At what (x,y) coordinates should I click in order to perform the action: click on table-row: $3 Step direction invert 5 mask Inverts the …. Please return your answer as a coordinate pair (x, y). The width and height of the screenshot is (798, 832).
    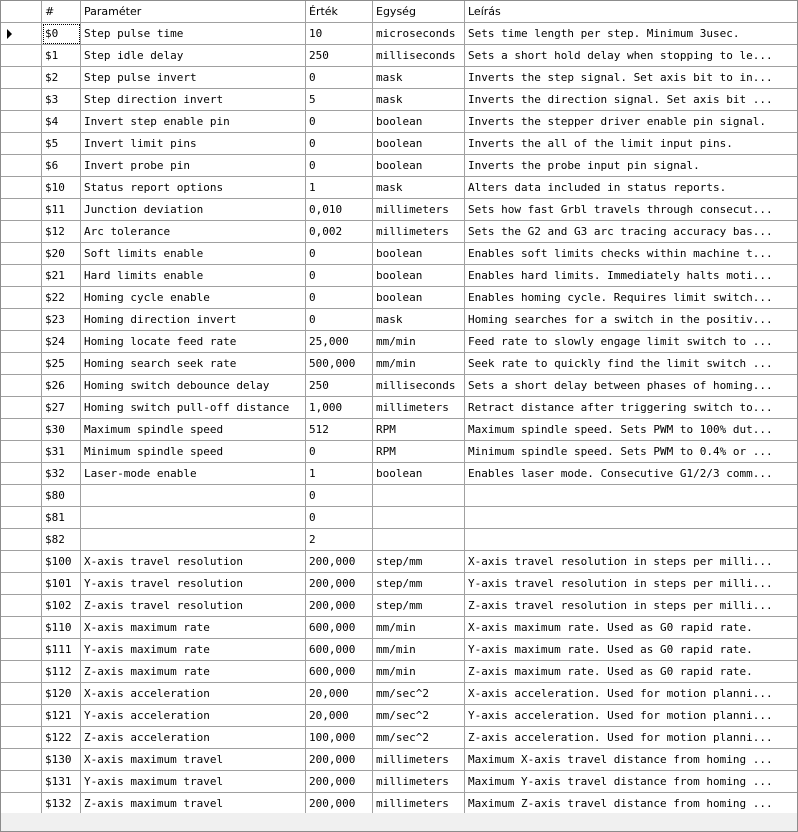
    Looking at the image, I should click on (399, 100).